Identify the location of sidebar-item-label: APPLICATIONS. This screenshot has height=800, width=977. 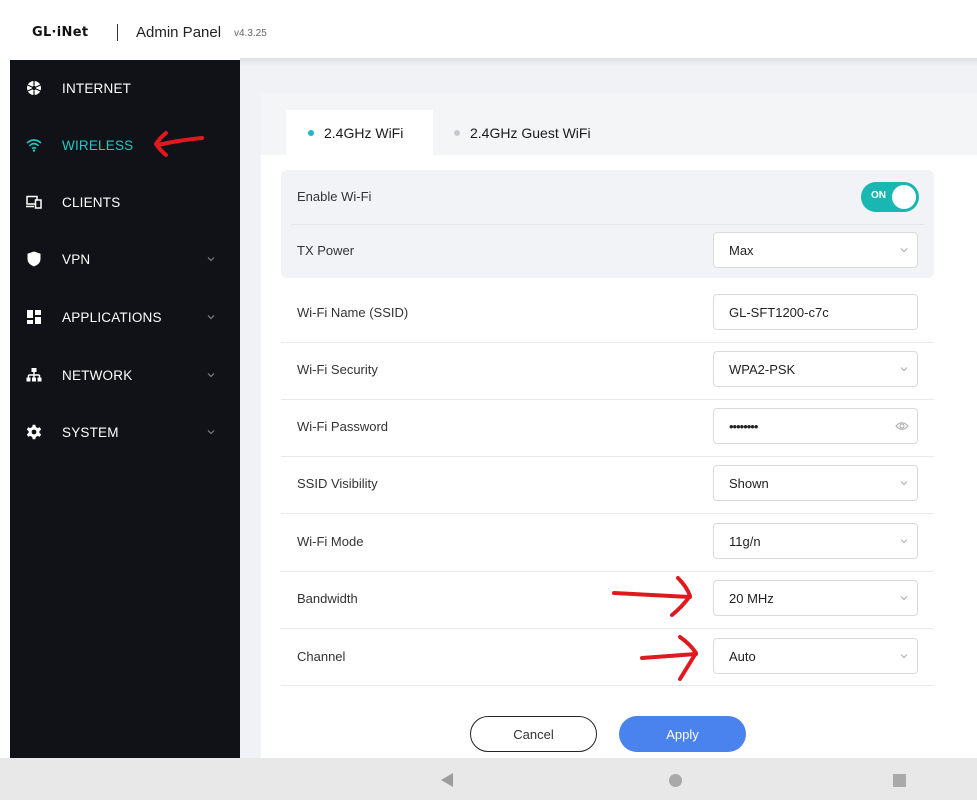
(112, 317).